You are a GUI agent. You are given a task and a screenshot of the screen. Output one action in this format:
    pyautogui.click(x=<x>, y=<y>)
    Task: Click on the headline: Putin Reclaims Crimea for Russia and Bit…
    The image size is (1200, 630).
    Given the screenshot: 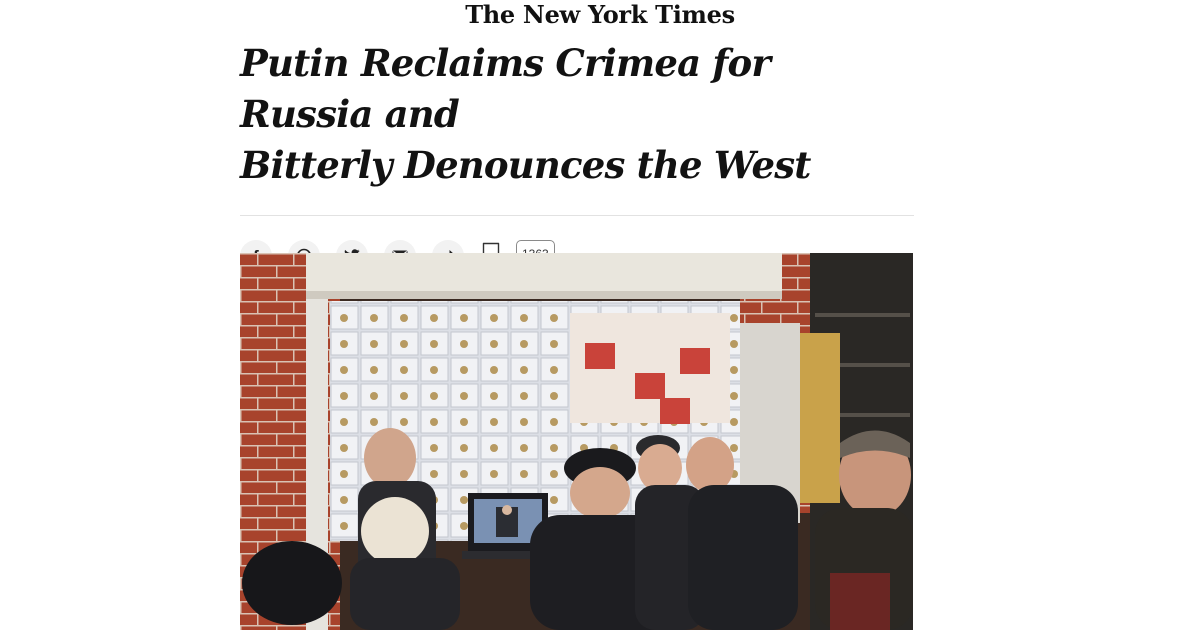 What is the action you would take?
    pyautogui.click(x=577, y=114)
    